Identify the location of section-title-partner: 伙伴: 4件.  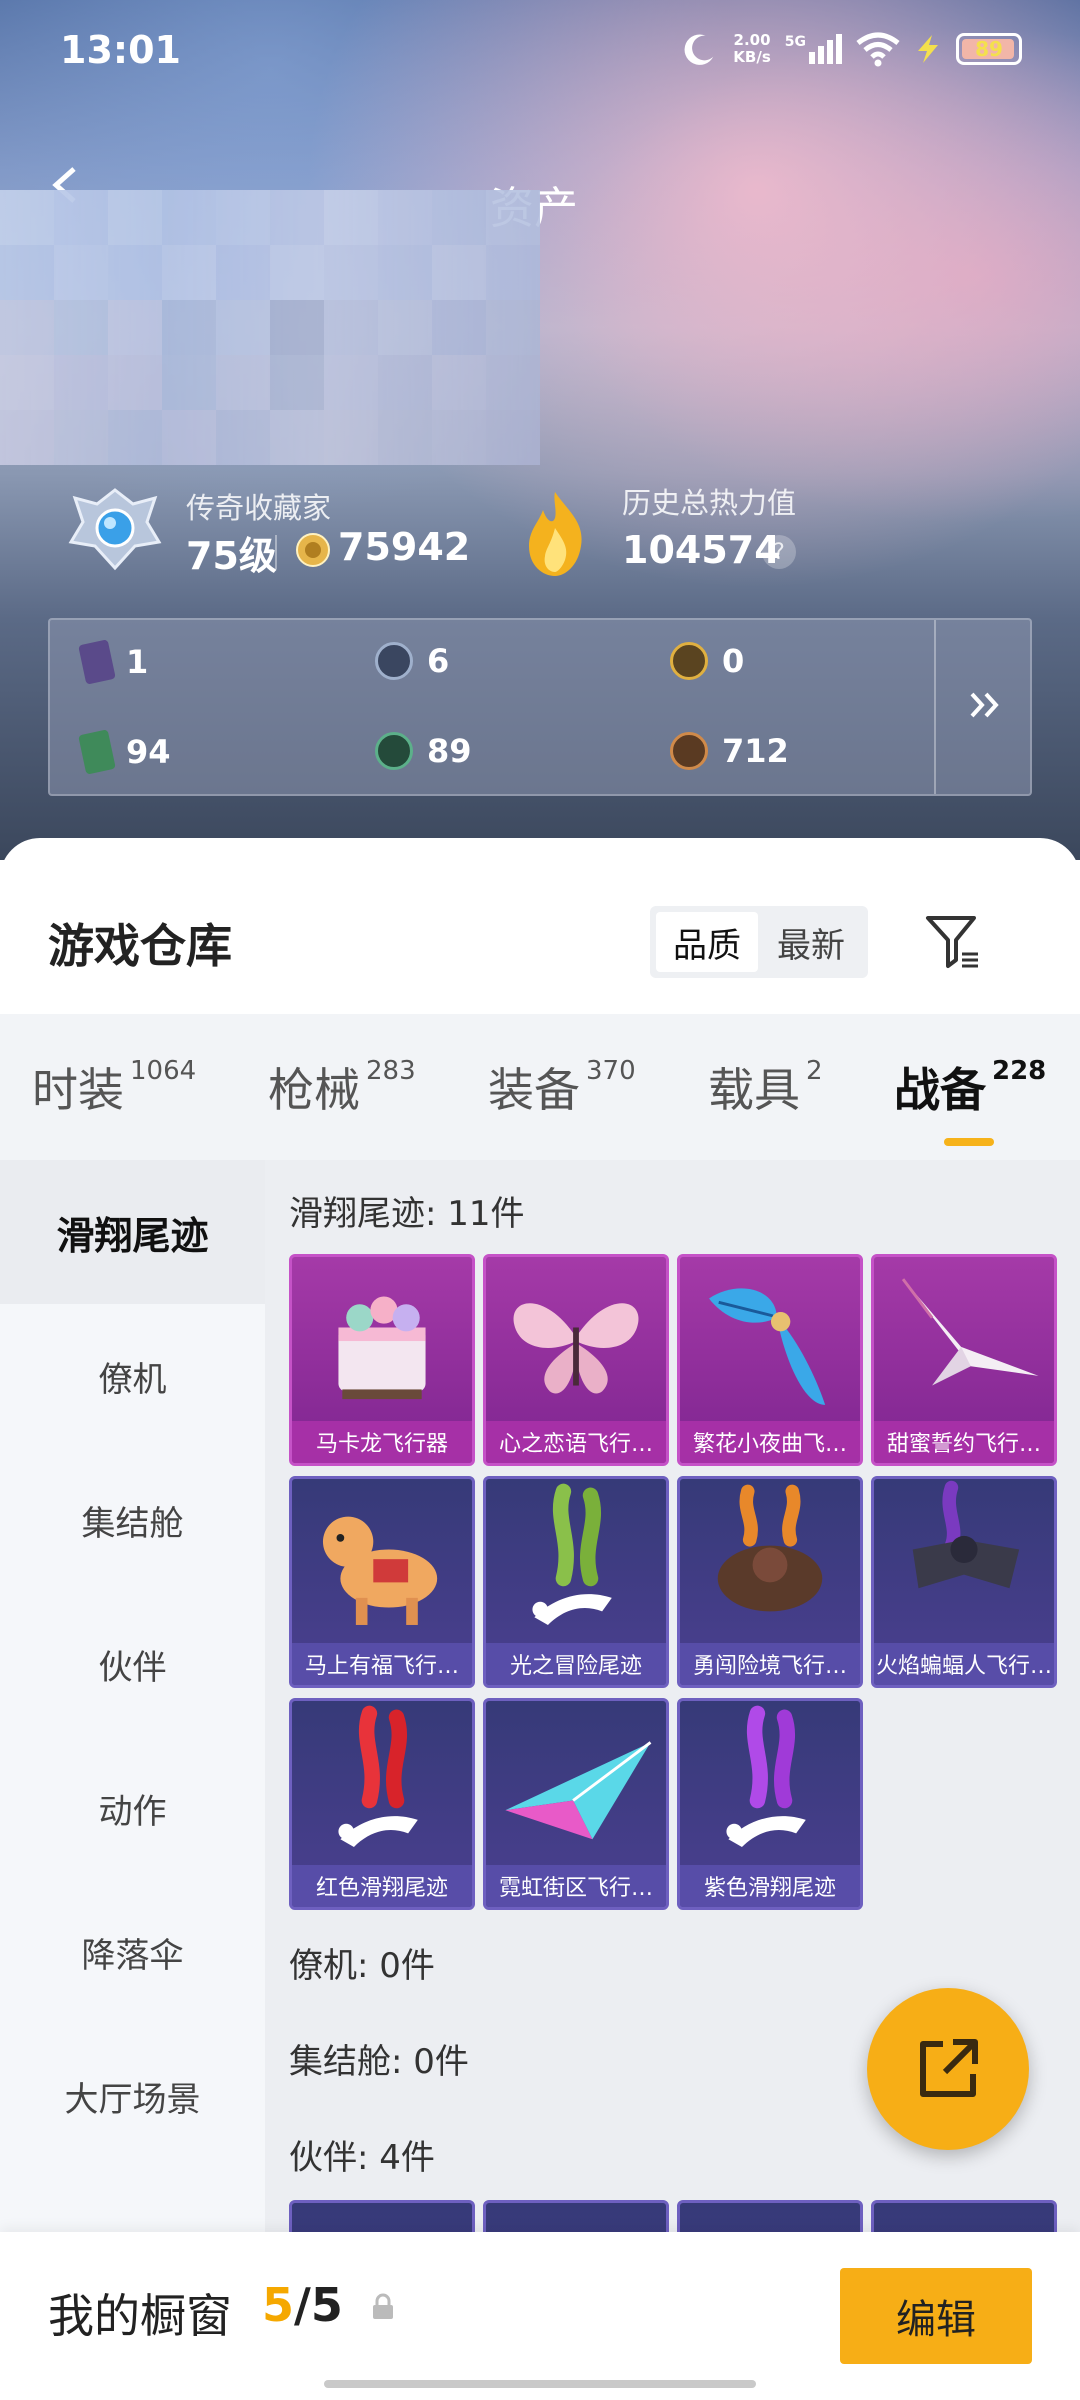
(362, 2158).